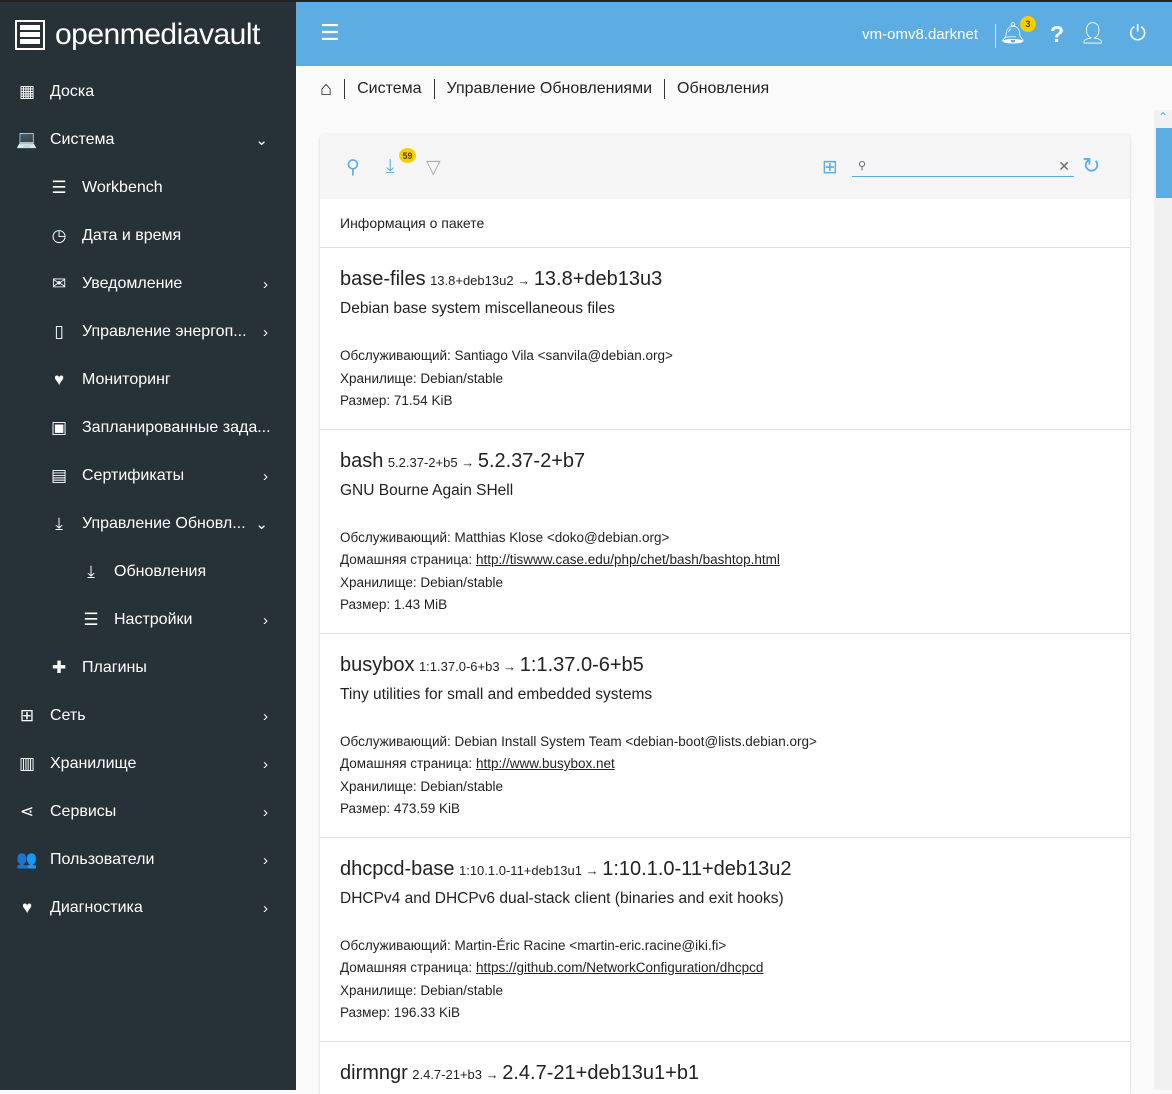  I want to click on package-description: GNU Bourne Again SHell, so click(725, 491).